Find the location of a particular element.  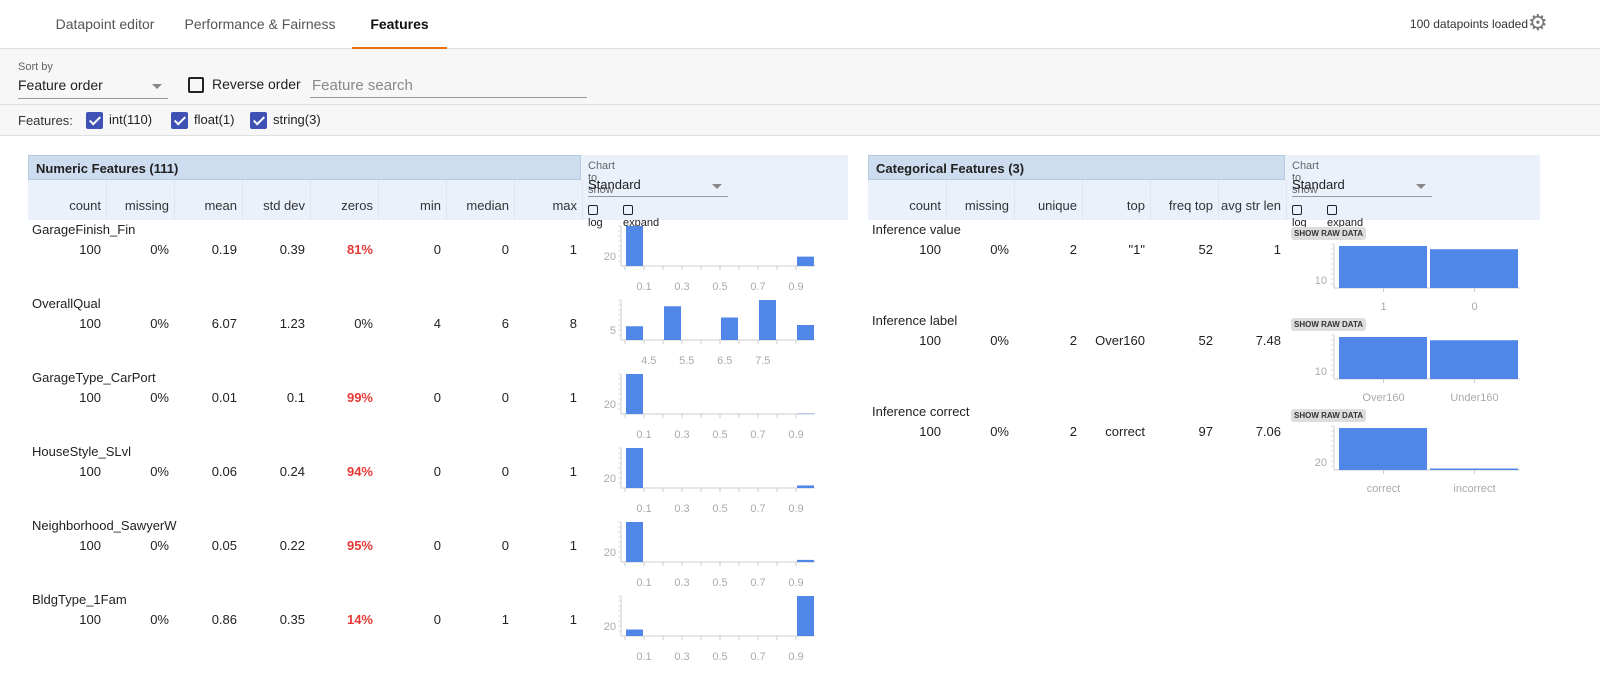

category-label: correct is located at coordinates (1384, 488).